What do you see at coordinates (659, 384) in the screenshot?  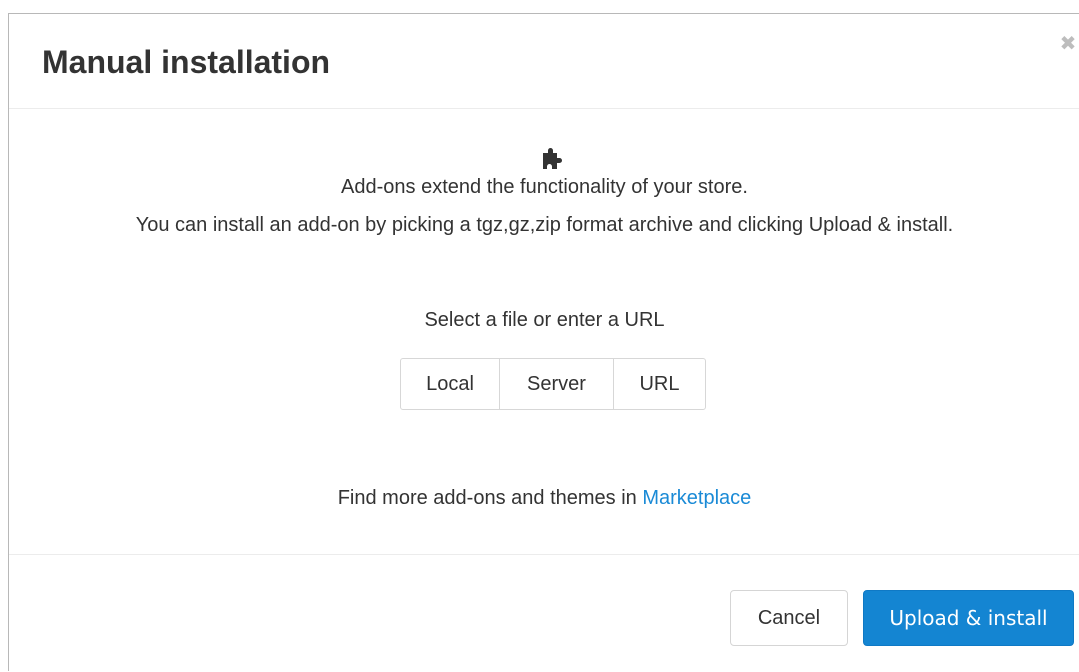 I see `source-url-button: URL` at bounding box center [659, 384].